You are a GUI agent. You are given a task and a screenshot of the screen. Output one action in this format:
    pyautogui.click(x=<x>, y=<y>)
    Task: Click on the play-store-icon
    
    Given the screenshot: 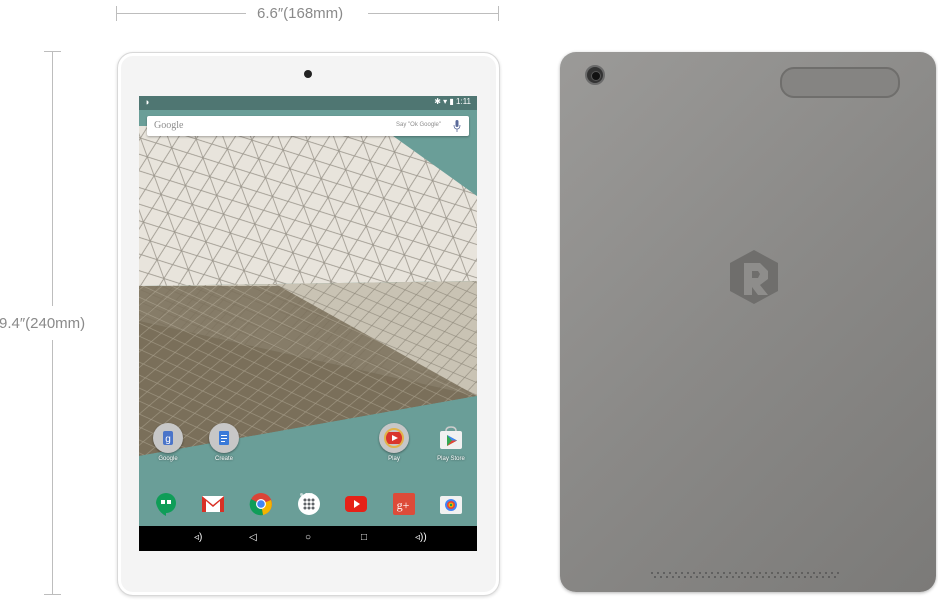 What is the action you would take?
    pyautogui.click(x=451, y=438)
    